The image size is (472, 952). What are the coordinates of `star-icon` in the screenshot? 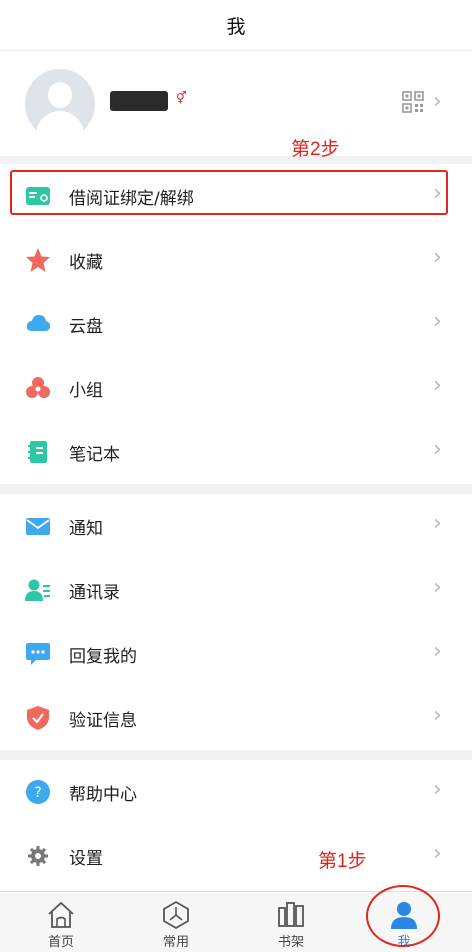 It's located at (38, 260).